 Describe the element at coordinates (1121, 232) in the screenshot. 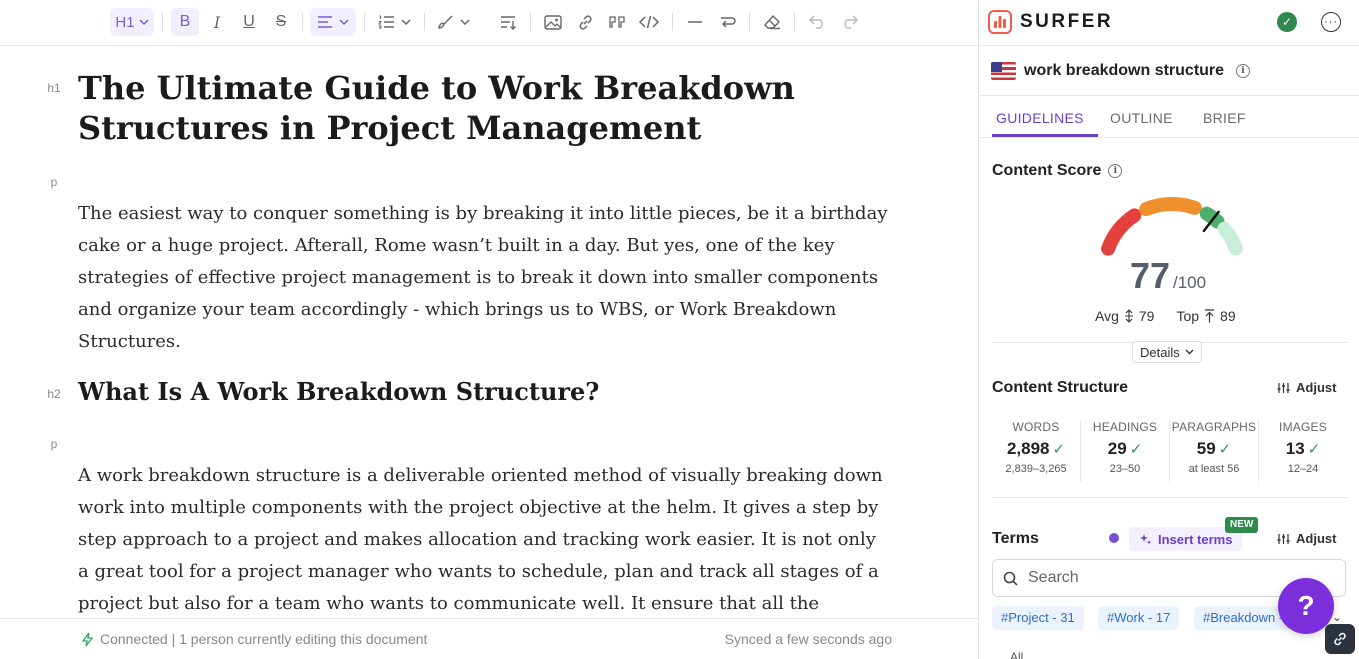

I see `gauge-segment-red` at that location.